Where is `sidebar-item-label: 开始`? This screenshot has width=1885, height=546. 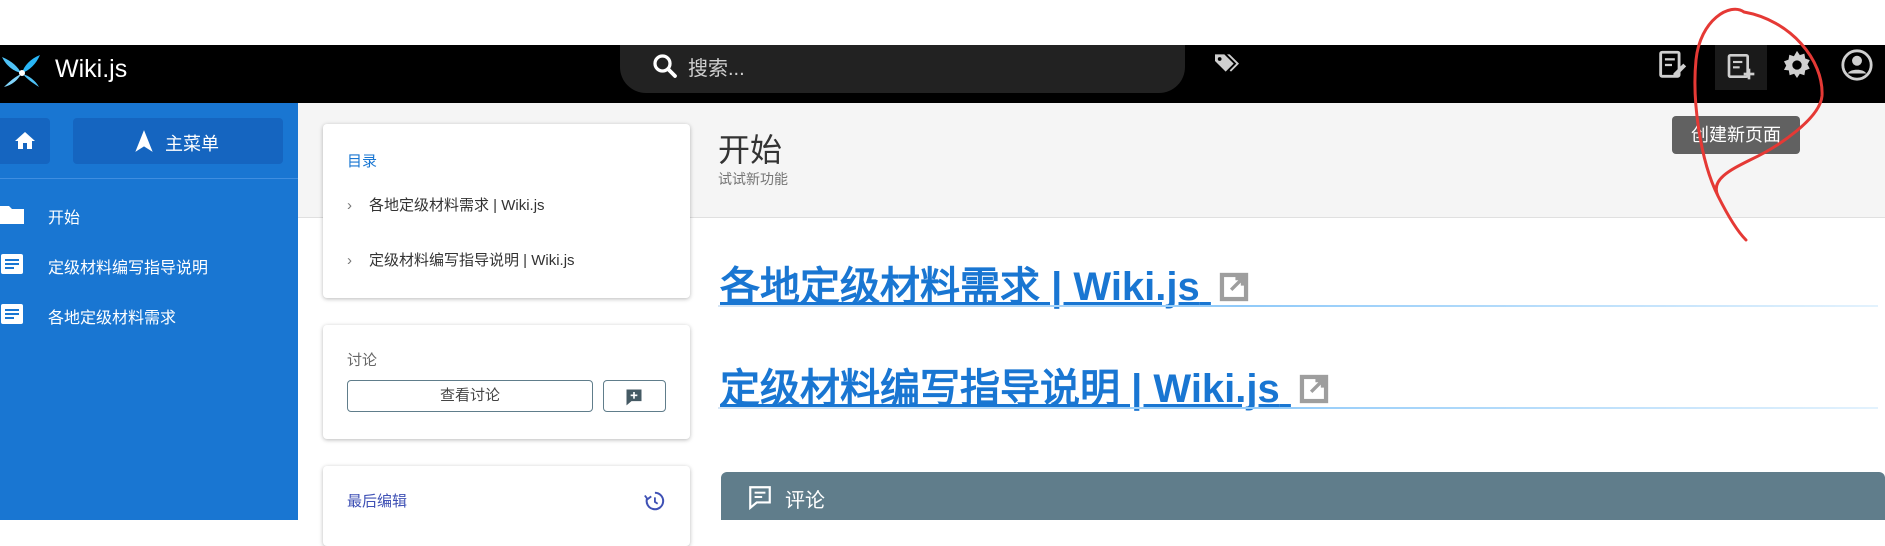 sidebar-item-label: 开始 is located at coordinates (64, 218).